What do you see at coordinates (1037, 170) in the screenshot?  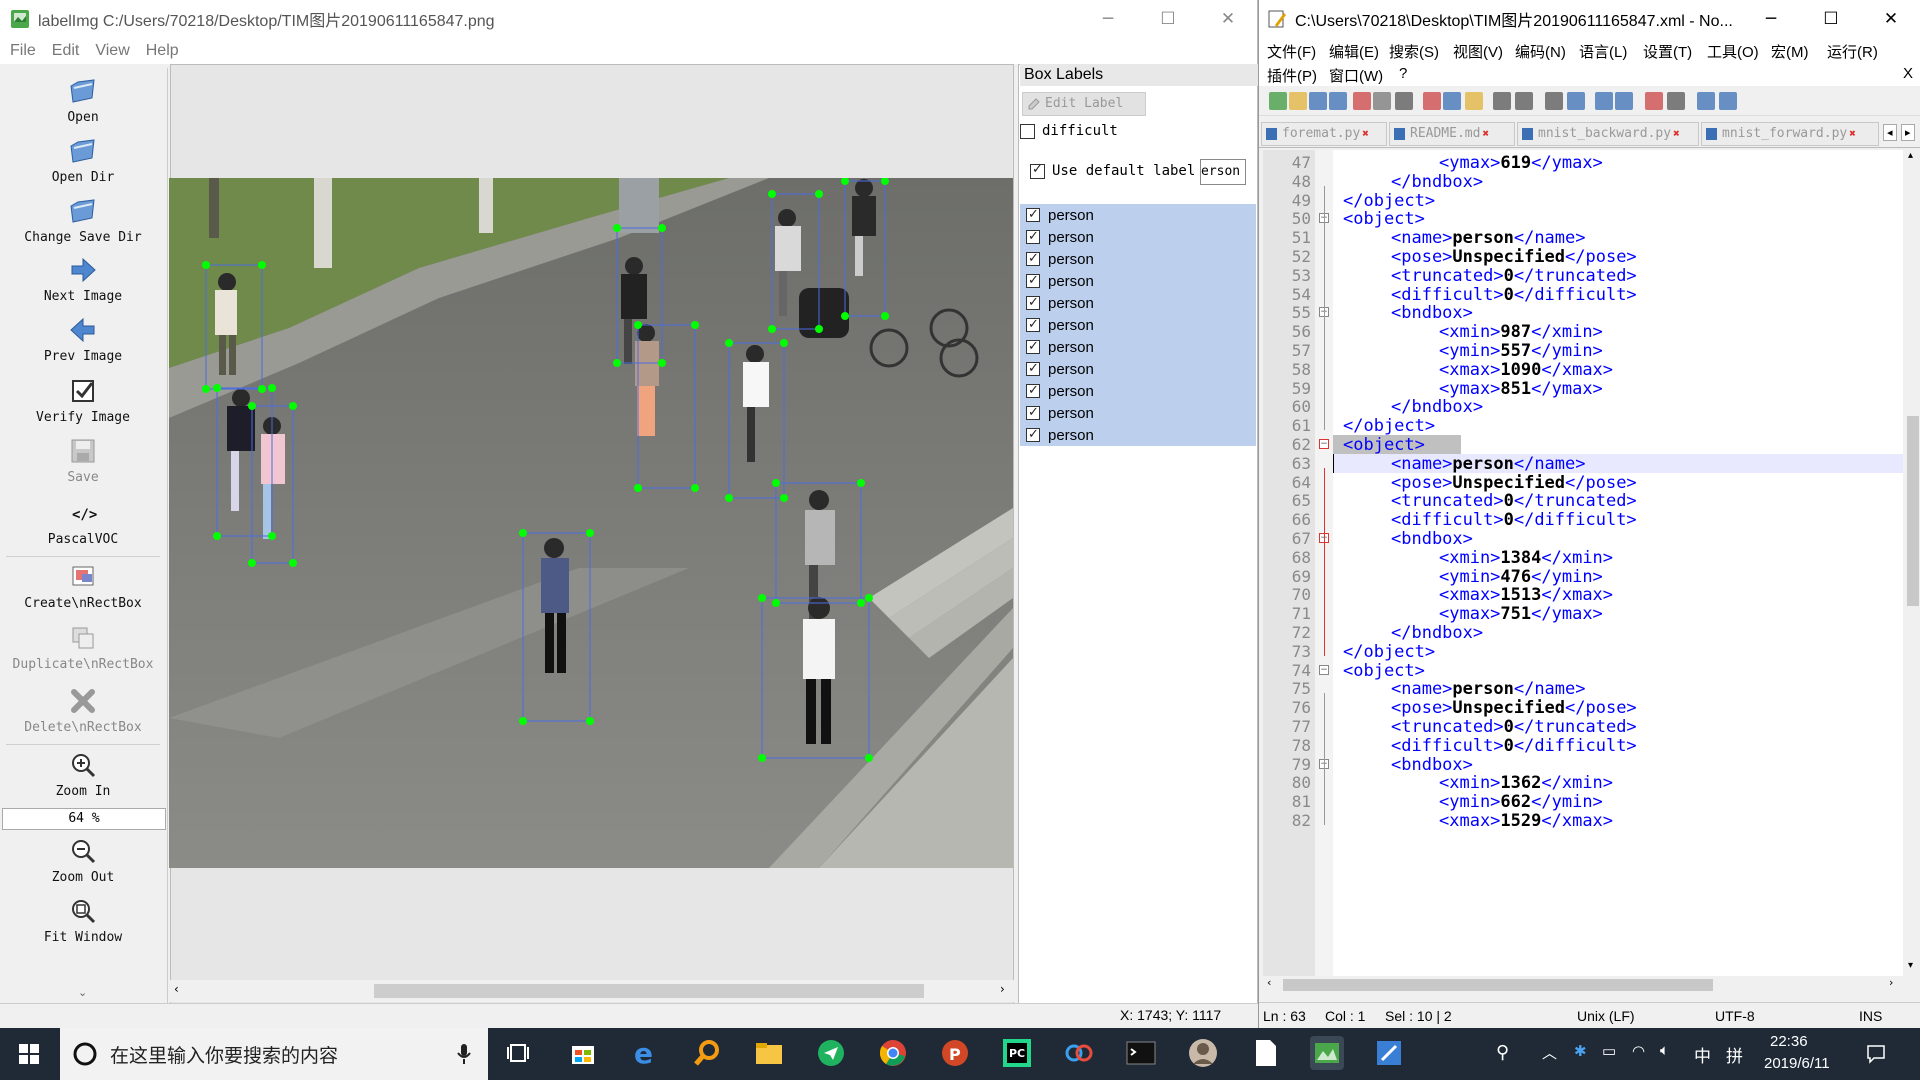 I see `use-default-label-checkbox` at bounding box center [1037, 170].